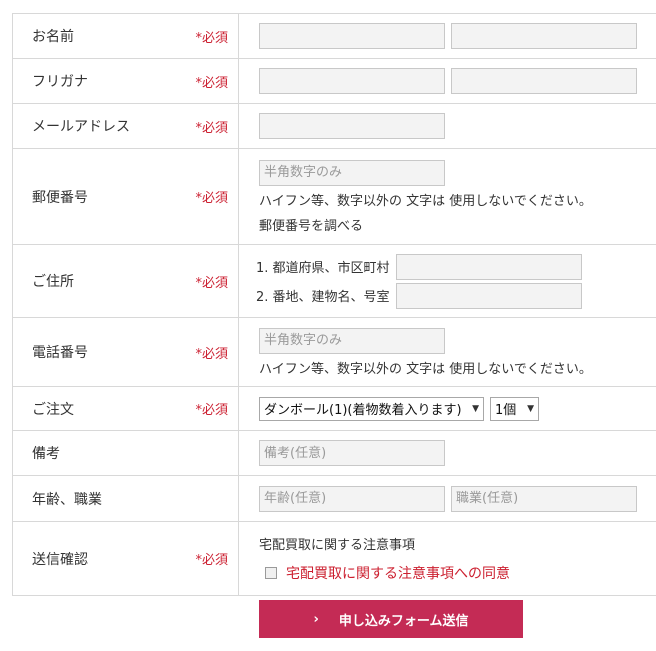 Image resolution: width=656 pixels, height=651 pixels. Describe the element at coordinates (425, 201) in the screenshot. I see `postal-note: ハイフン等、数字以外の 文字は 使用しないでください。` at that location.